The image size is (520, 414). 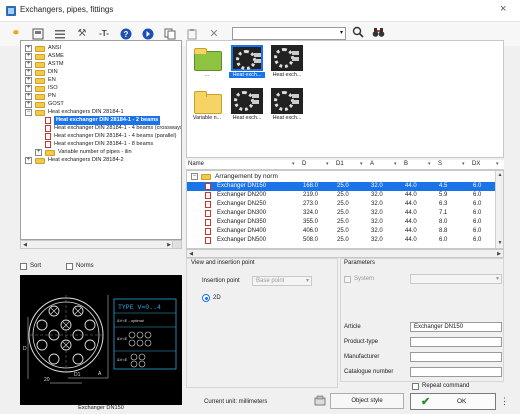 What do you see at coordinates (122, 338) in the screenshot?
I see `preview-side-text-2: &V<E` at bounding box center [122, 338].